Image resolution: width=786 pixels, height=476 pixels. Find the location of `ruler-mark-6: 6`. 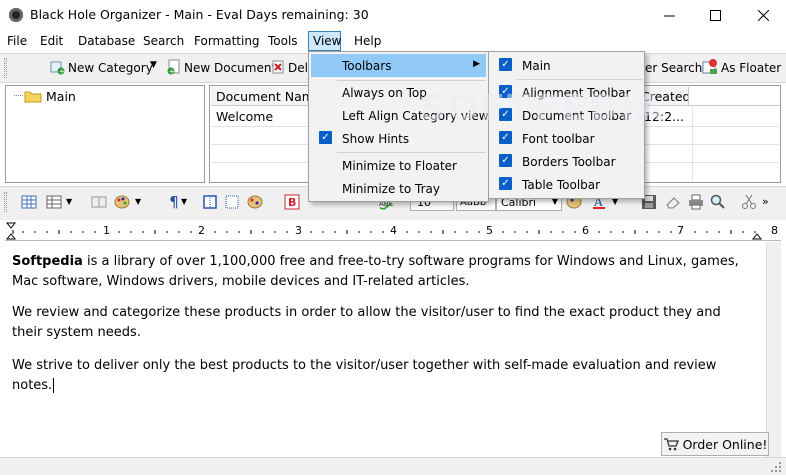

ruler-mark-6: 6 is located at coordinates (585, 230).